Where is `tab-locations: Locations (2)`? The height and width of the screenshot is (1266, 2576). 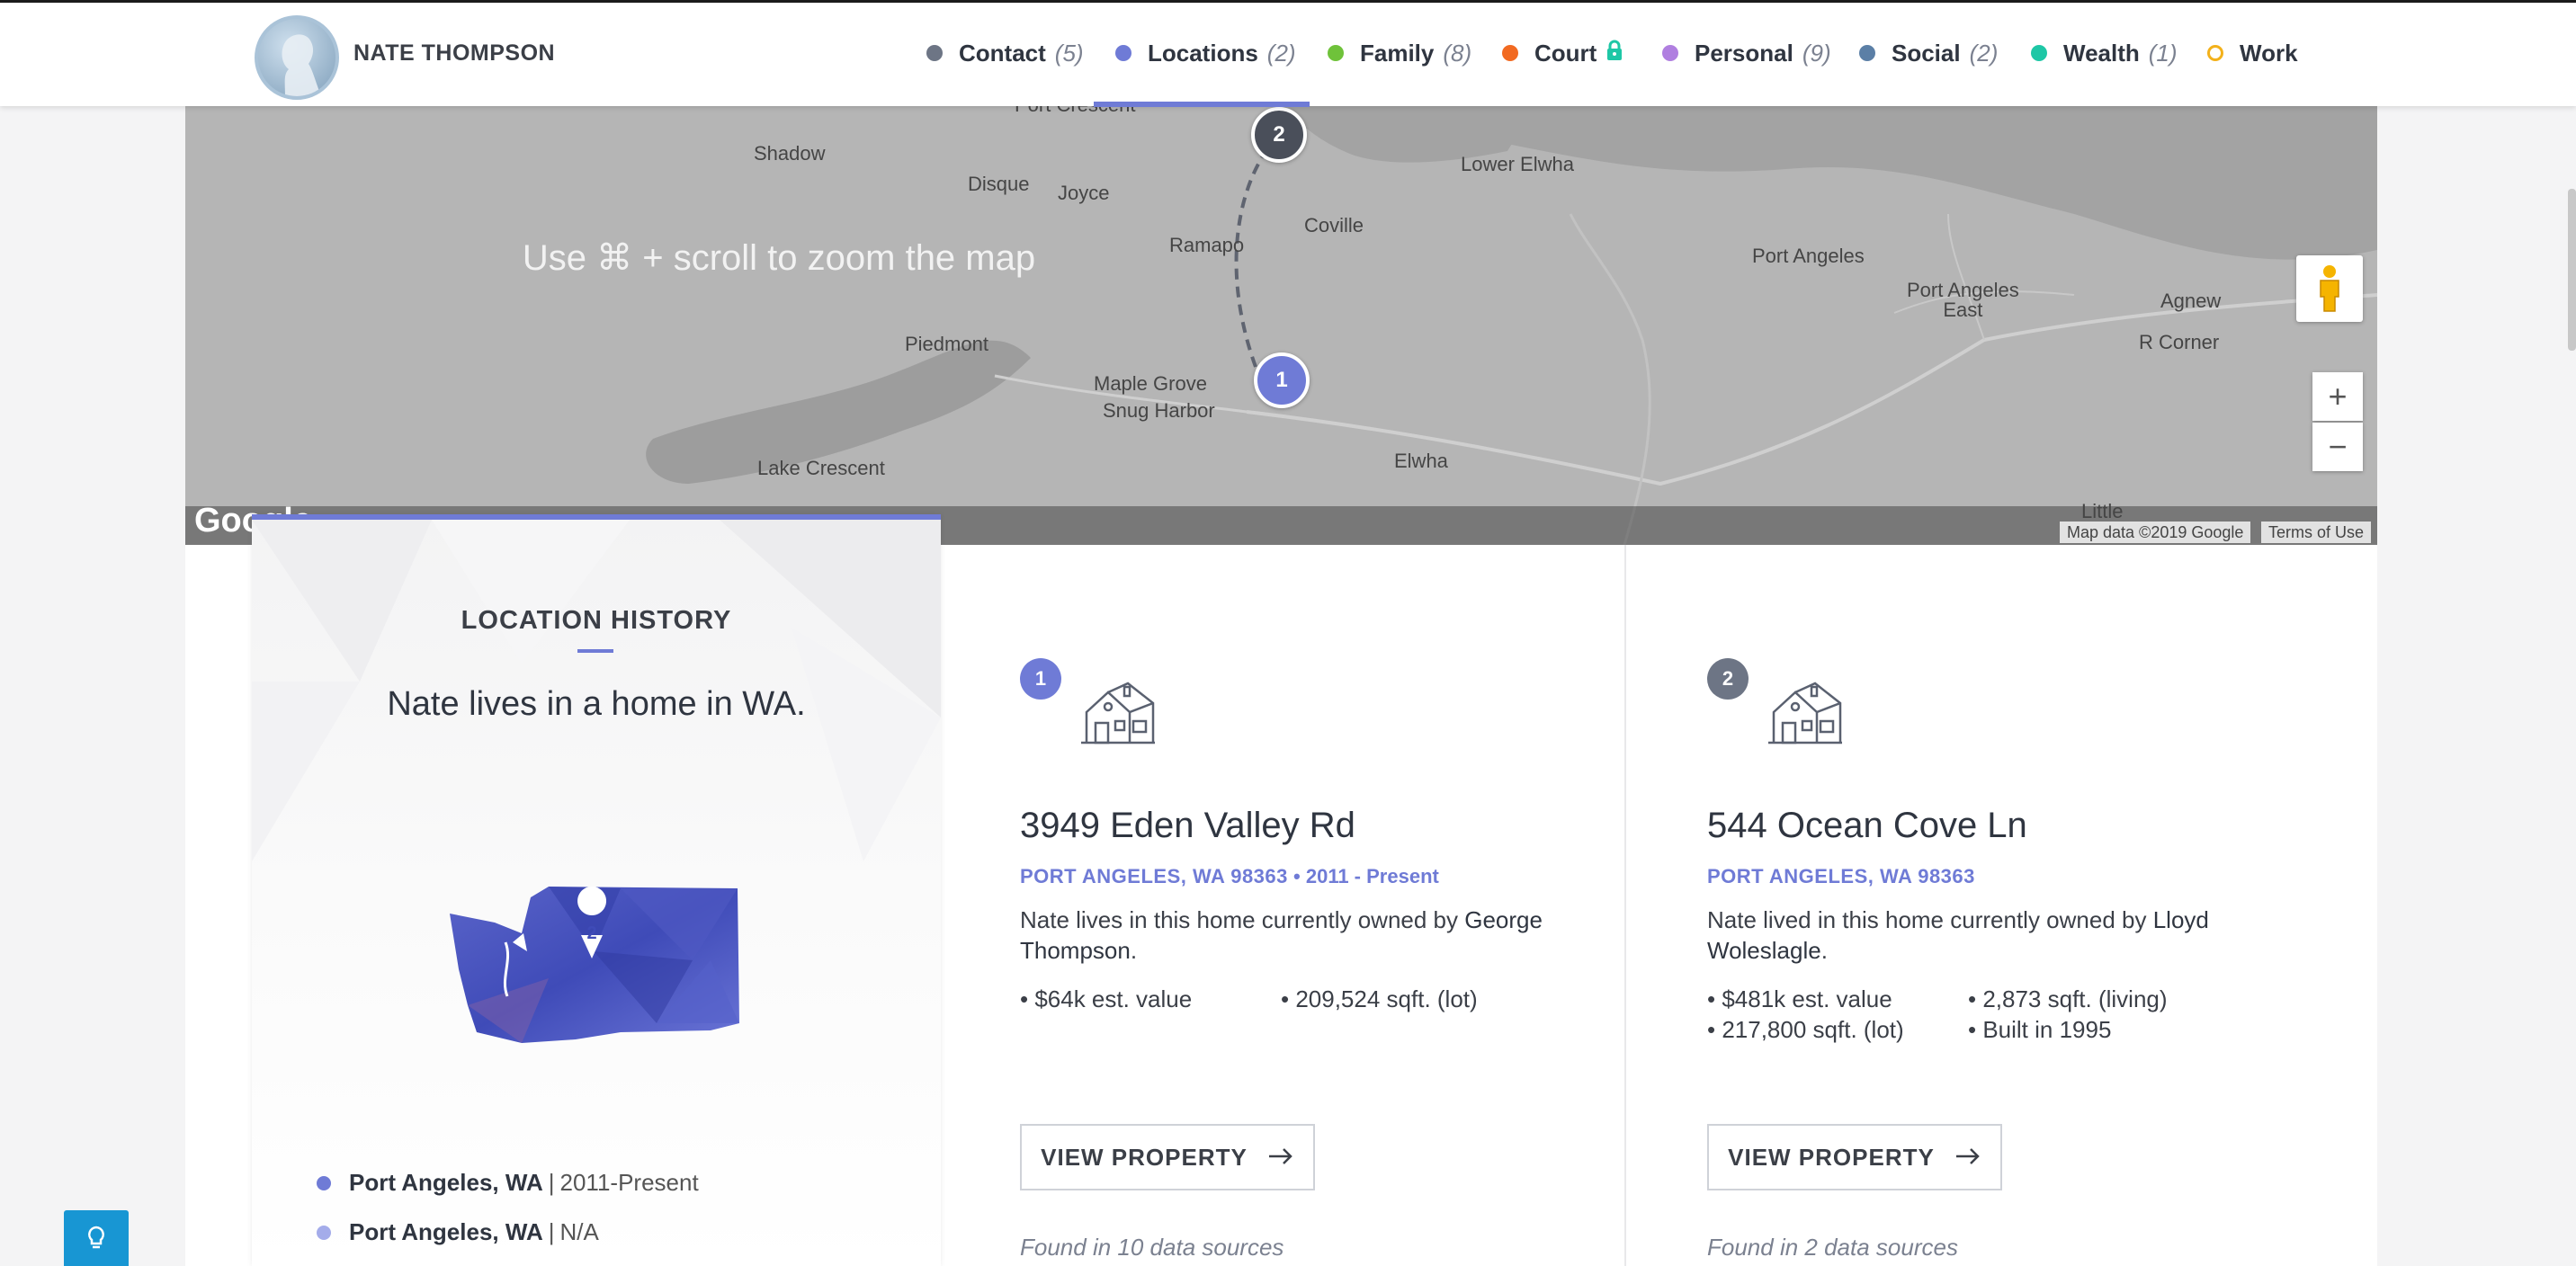 tab-locations: Locations (2) is located at coordinates (1205, 53).